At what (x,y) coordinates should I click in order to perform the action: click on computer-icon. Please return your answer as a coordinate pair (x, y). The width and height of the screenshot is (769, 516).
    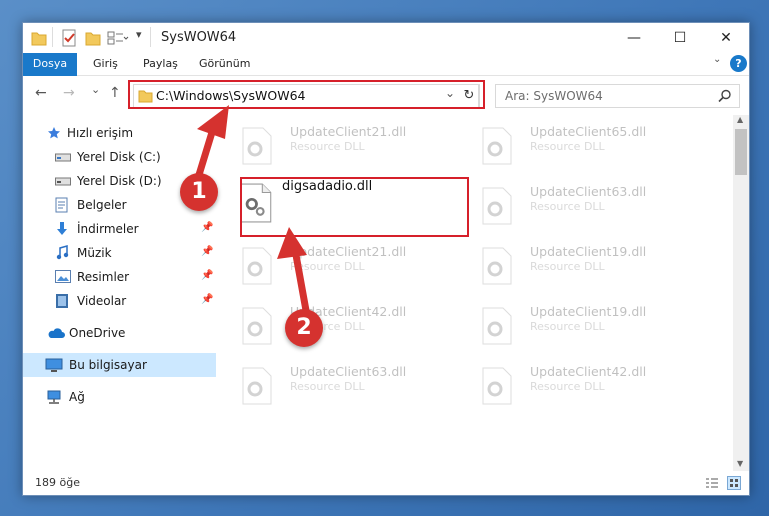
    Looking at the image, I should click on (54, 365).